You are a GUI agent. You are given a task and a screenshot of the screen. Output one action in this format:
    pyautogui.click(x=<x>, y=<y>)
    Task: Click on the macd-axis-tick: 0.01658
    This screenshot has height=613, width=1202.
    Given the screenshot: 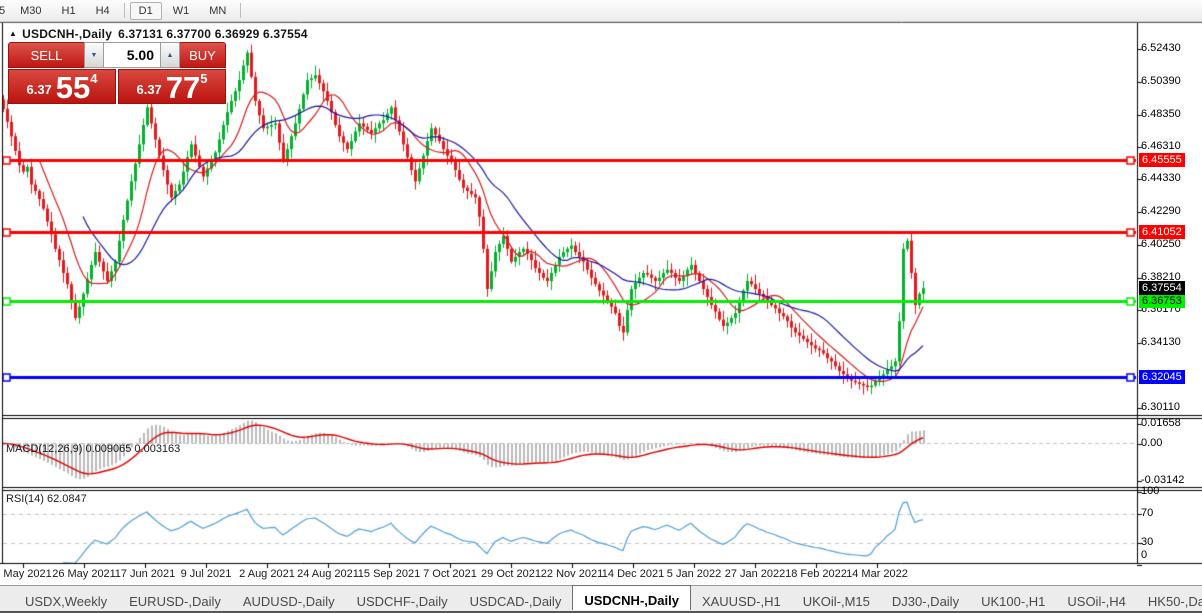 What is the action you would take?
    pyautogui.click(x=1161, y=422)
    